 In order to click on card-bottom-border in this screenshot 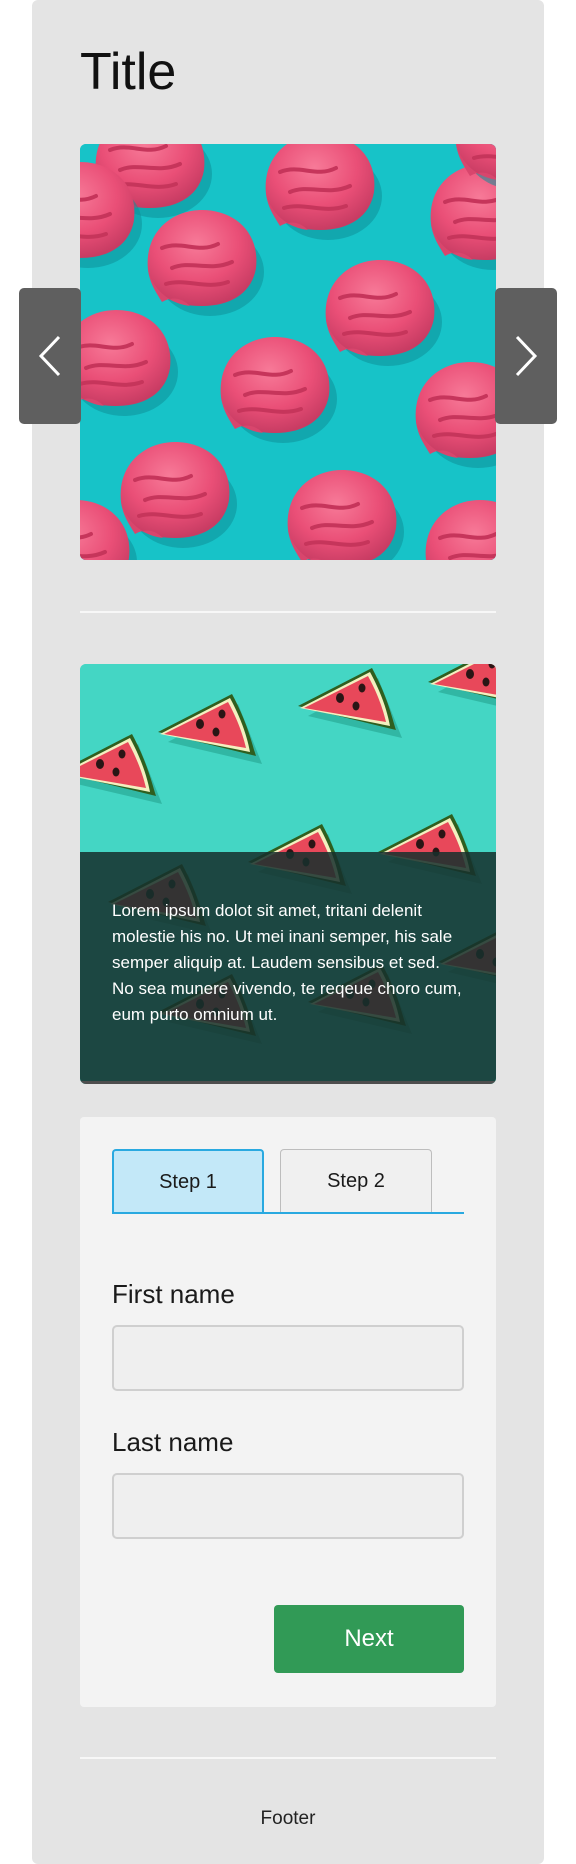, I will do `click(288, 1082)`.